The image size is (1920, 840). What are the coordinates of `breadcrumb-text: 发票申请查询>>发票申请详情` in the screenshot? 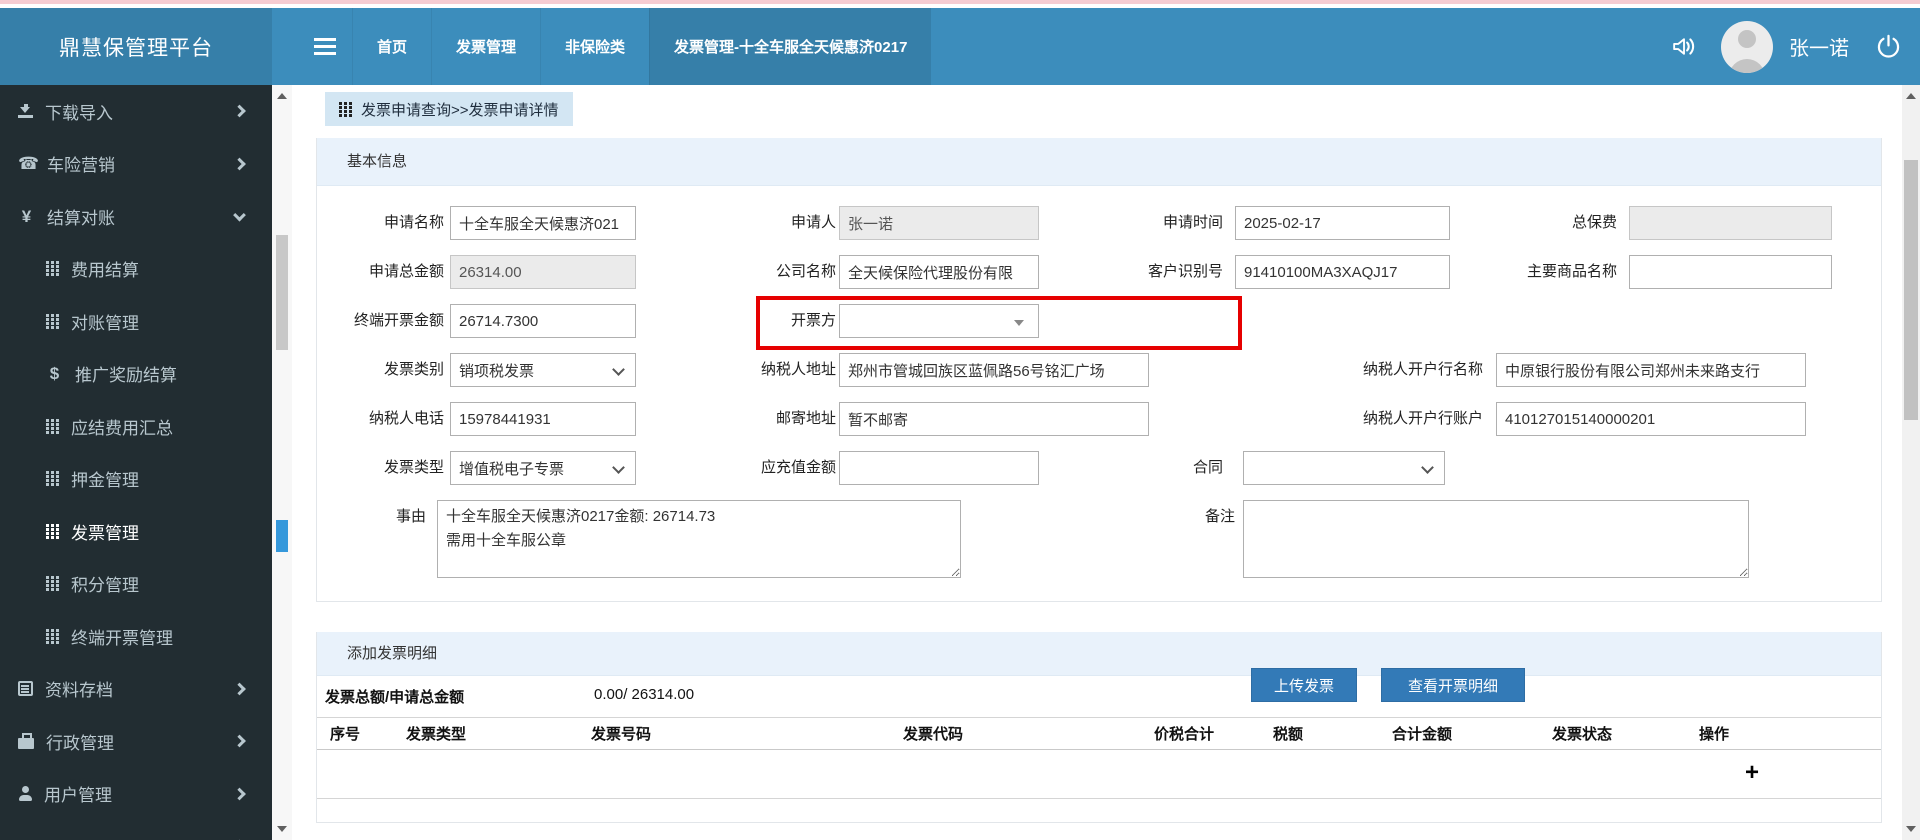 It's located at (460, 110).